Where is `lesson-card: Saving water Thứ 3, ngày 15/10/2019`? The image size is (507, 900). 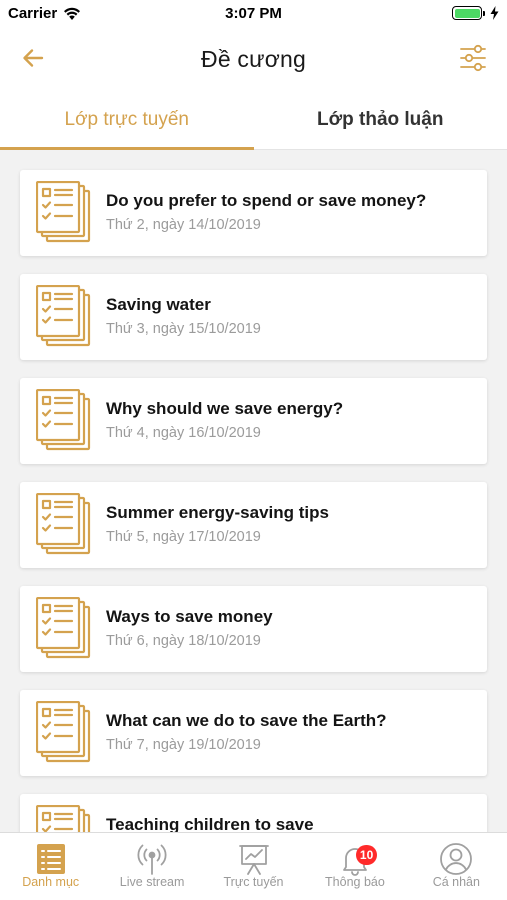
lesson-card: Saving water Thứ 3, ngày 15/10/2019 is located at coordinates (253, 317).